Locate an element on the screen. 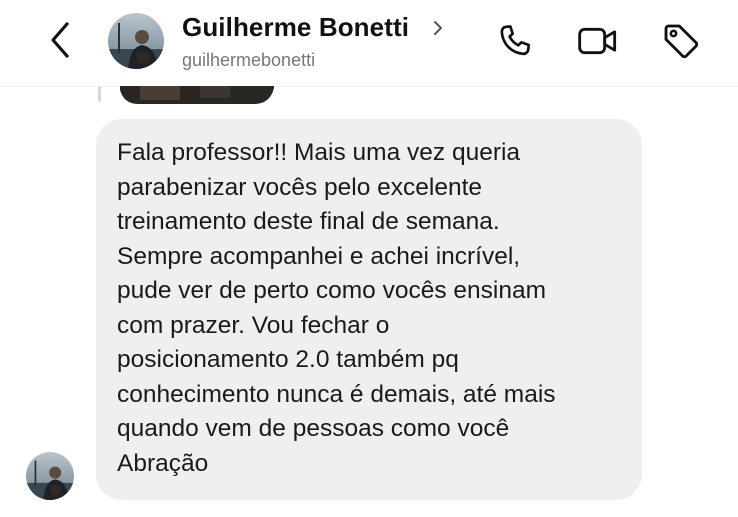 This screenshot has height=517, width=738. message-line: Abração is located at coordinates (163, 463).